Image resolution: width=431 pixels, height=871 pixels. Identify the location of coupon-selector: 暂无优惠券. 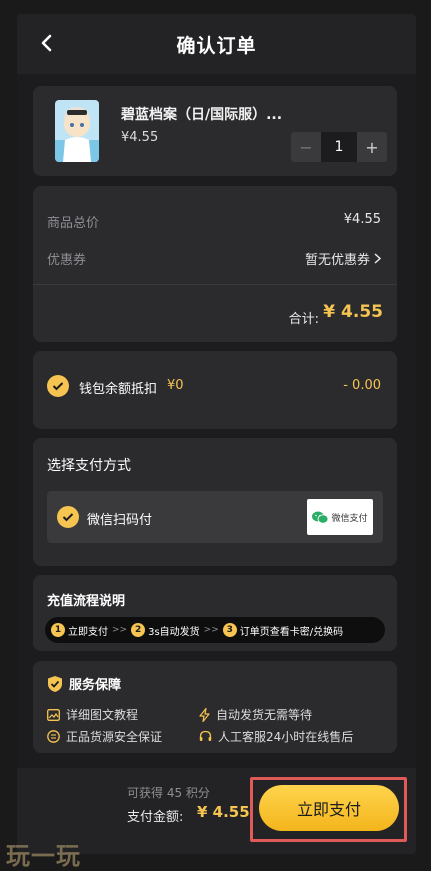
(343, 258).